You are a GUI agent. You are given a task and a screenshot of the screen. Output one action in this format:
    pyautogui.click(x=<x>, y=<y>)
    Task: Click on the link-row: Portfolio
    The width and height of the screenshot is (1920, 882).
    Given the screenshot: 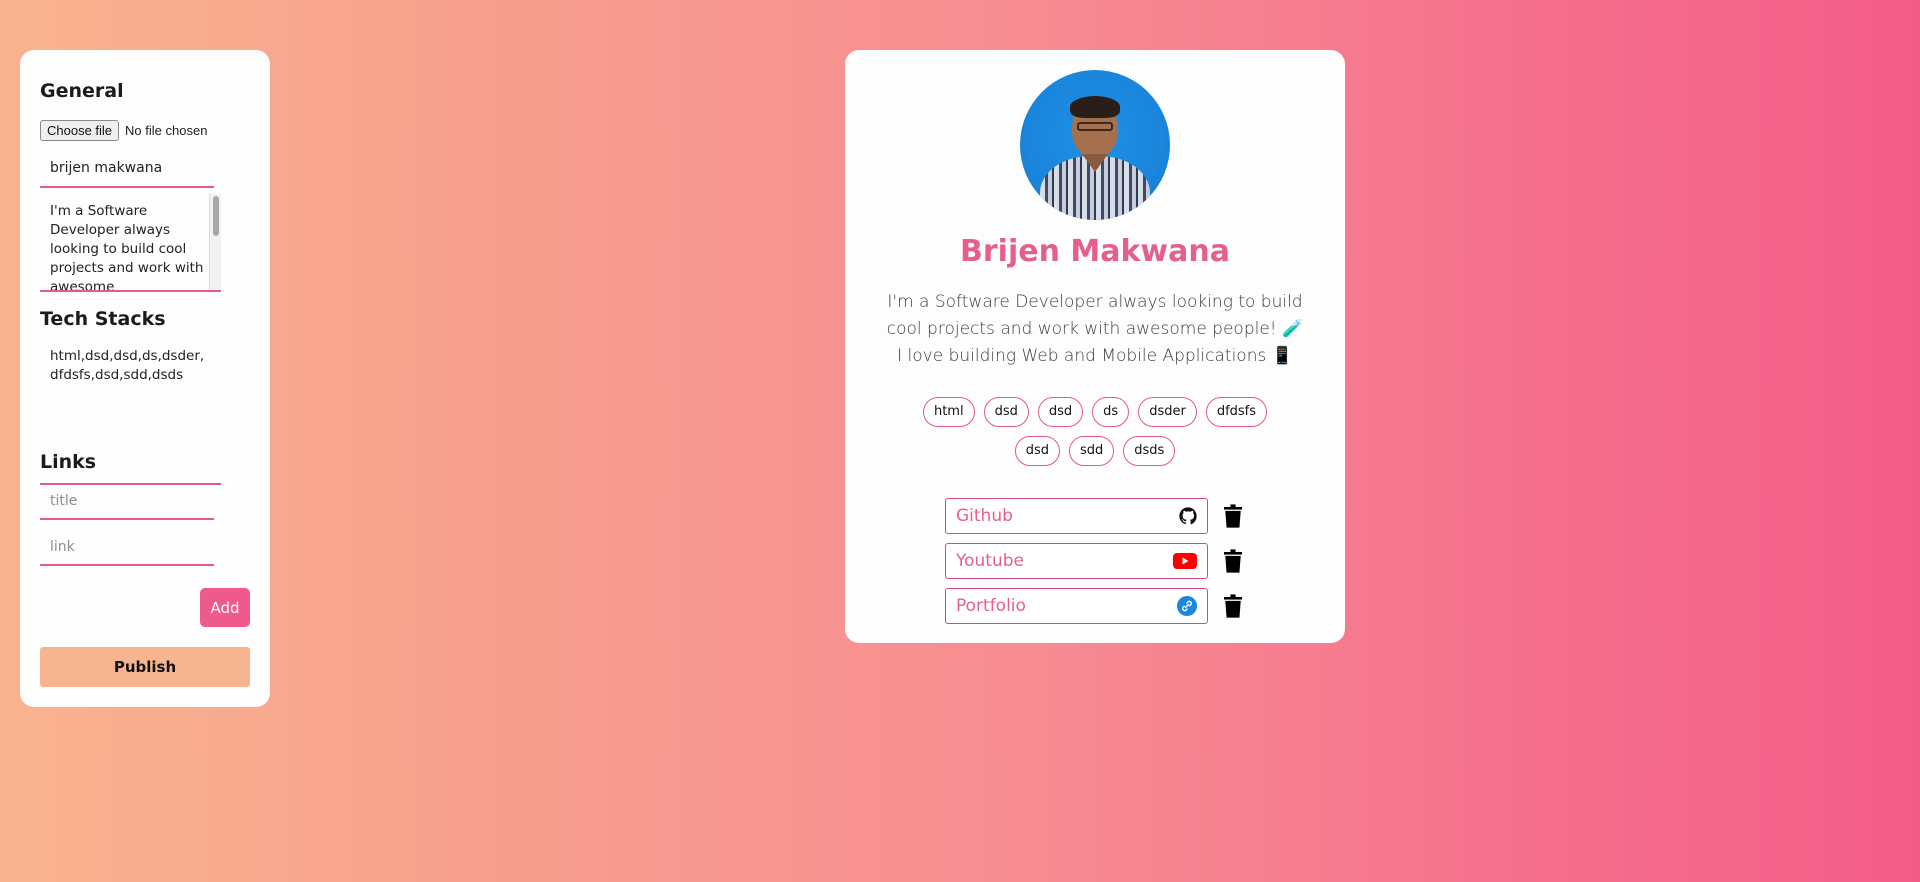 What is the action you would take?
    pyautogui.click(x=1093, y=606)
    